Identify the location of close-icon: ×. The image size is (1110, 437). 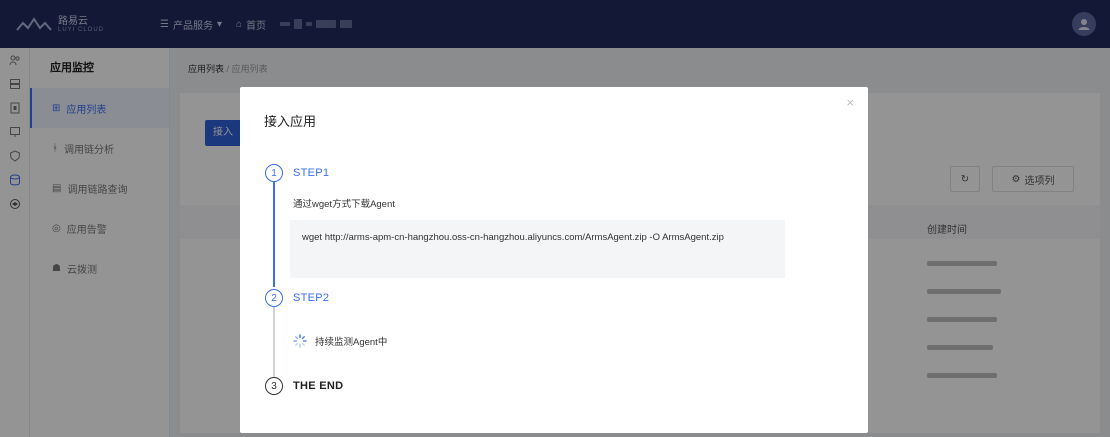
(850, 102).